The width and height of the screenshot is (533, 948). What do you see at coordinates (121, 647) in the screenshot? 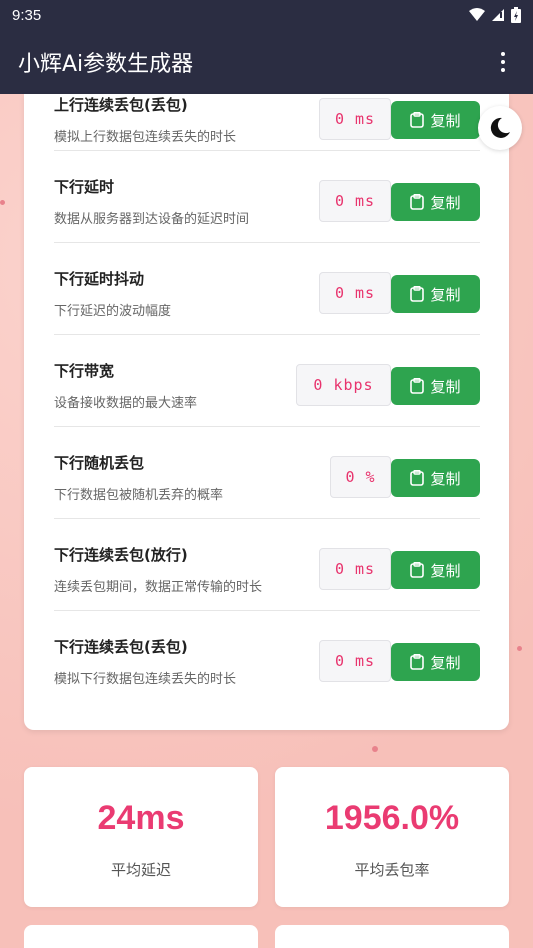
I see `param-title: 下行连续丢包(丢包)` at bounding box center [121, 647].